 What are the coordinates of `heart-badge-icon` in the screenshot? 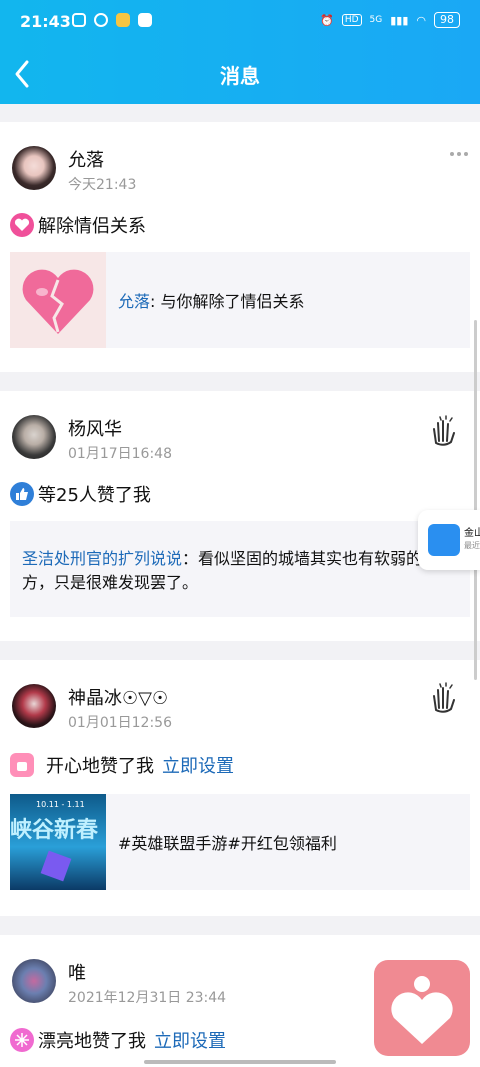 It's located at (22, 225).